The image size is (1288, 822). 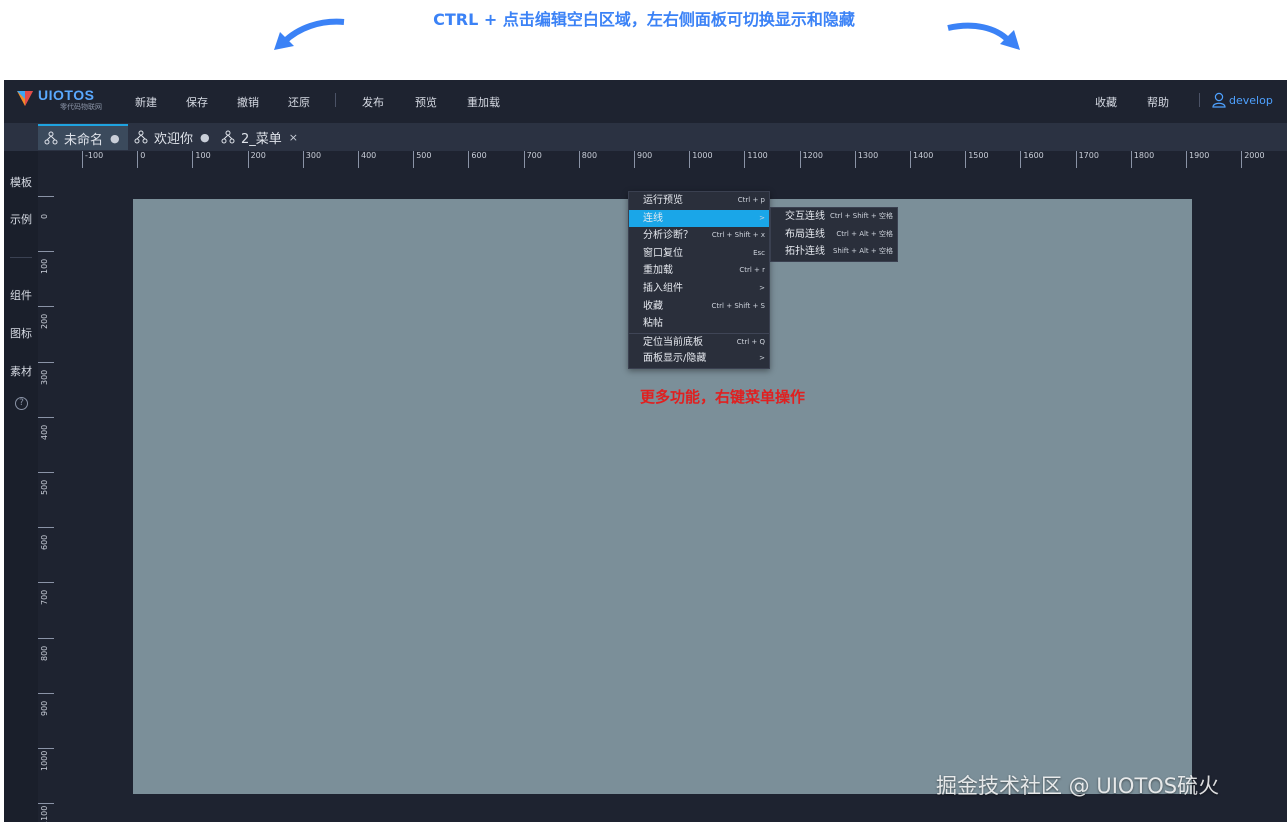 What do you see at coordinates (752, 270) in the screenshot?
I see `context-menu-item-shortcut: Ctrl + r` at bounding box center [752, 270].